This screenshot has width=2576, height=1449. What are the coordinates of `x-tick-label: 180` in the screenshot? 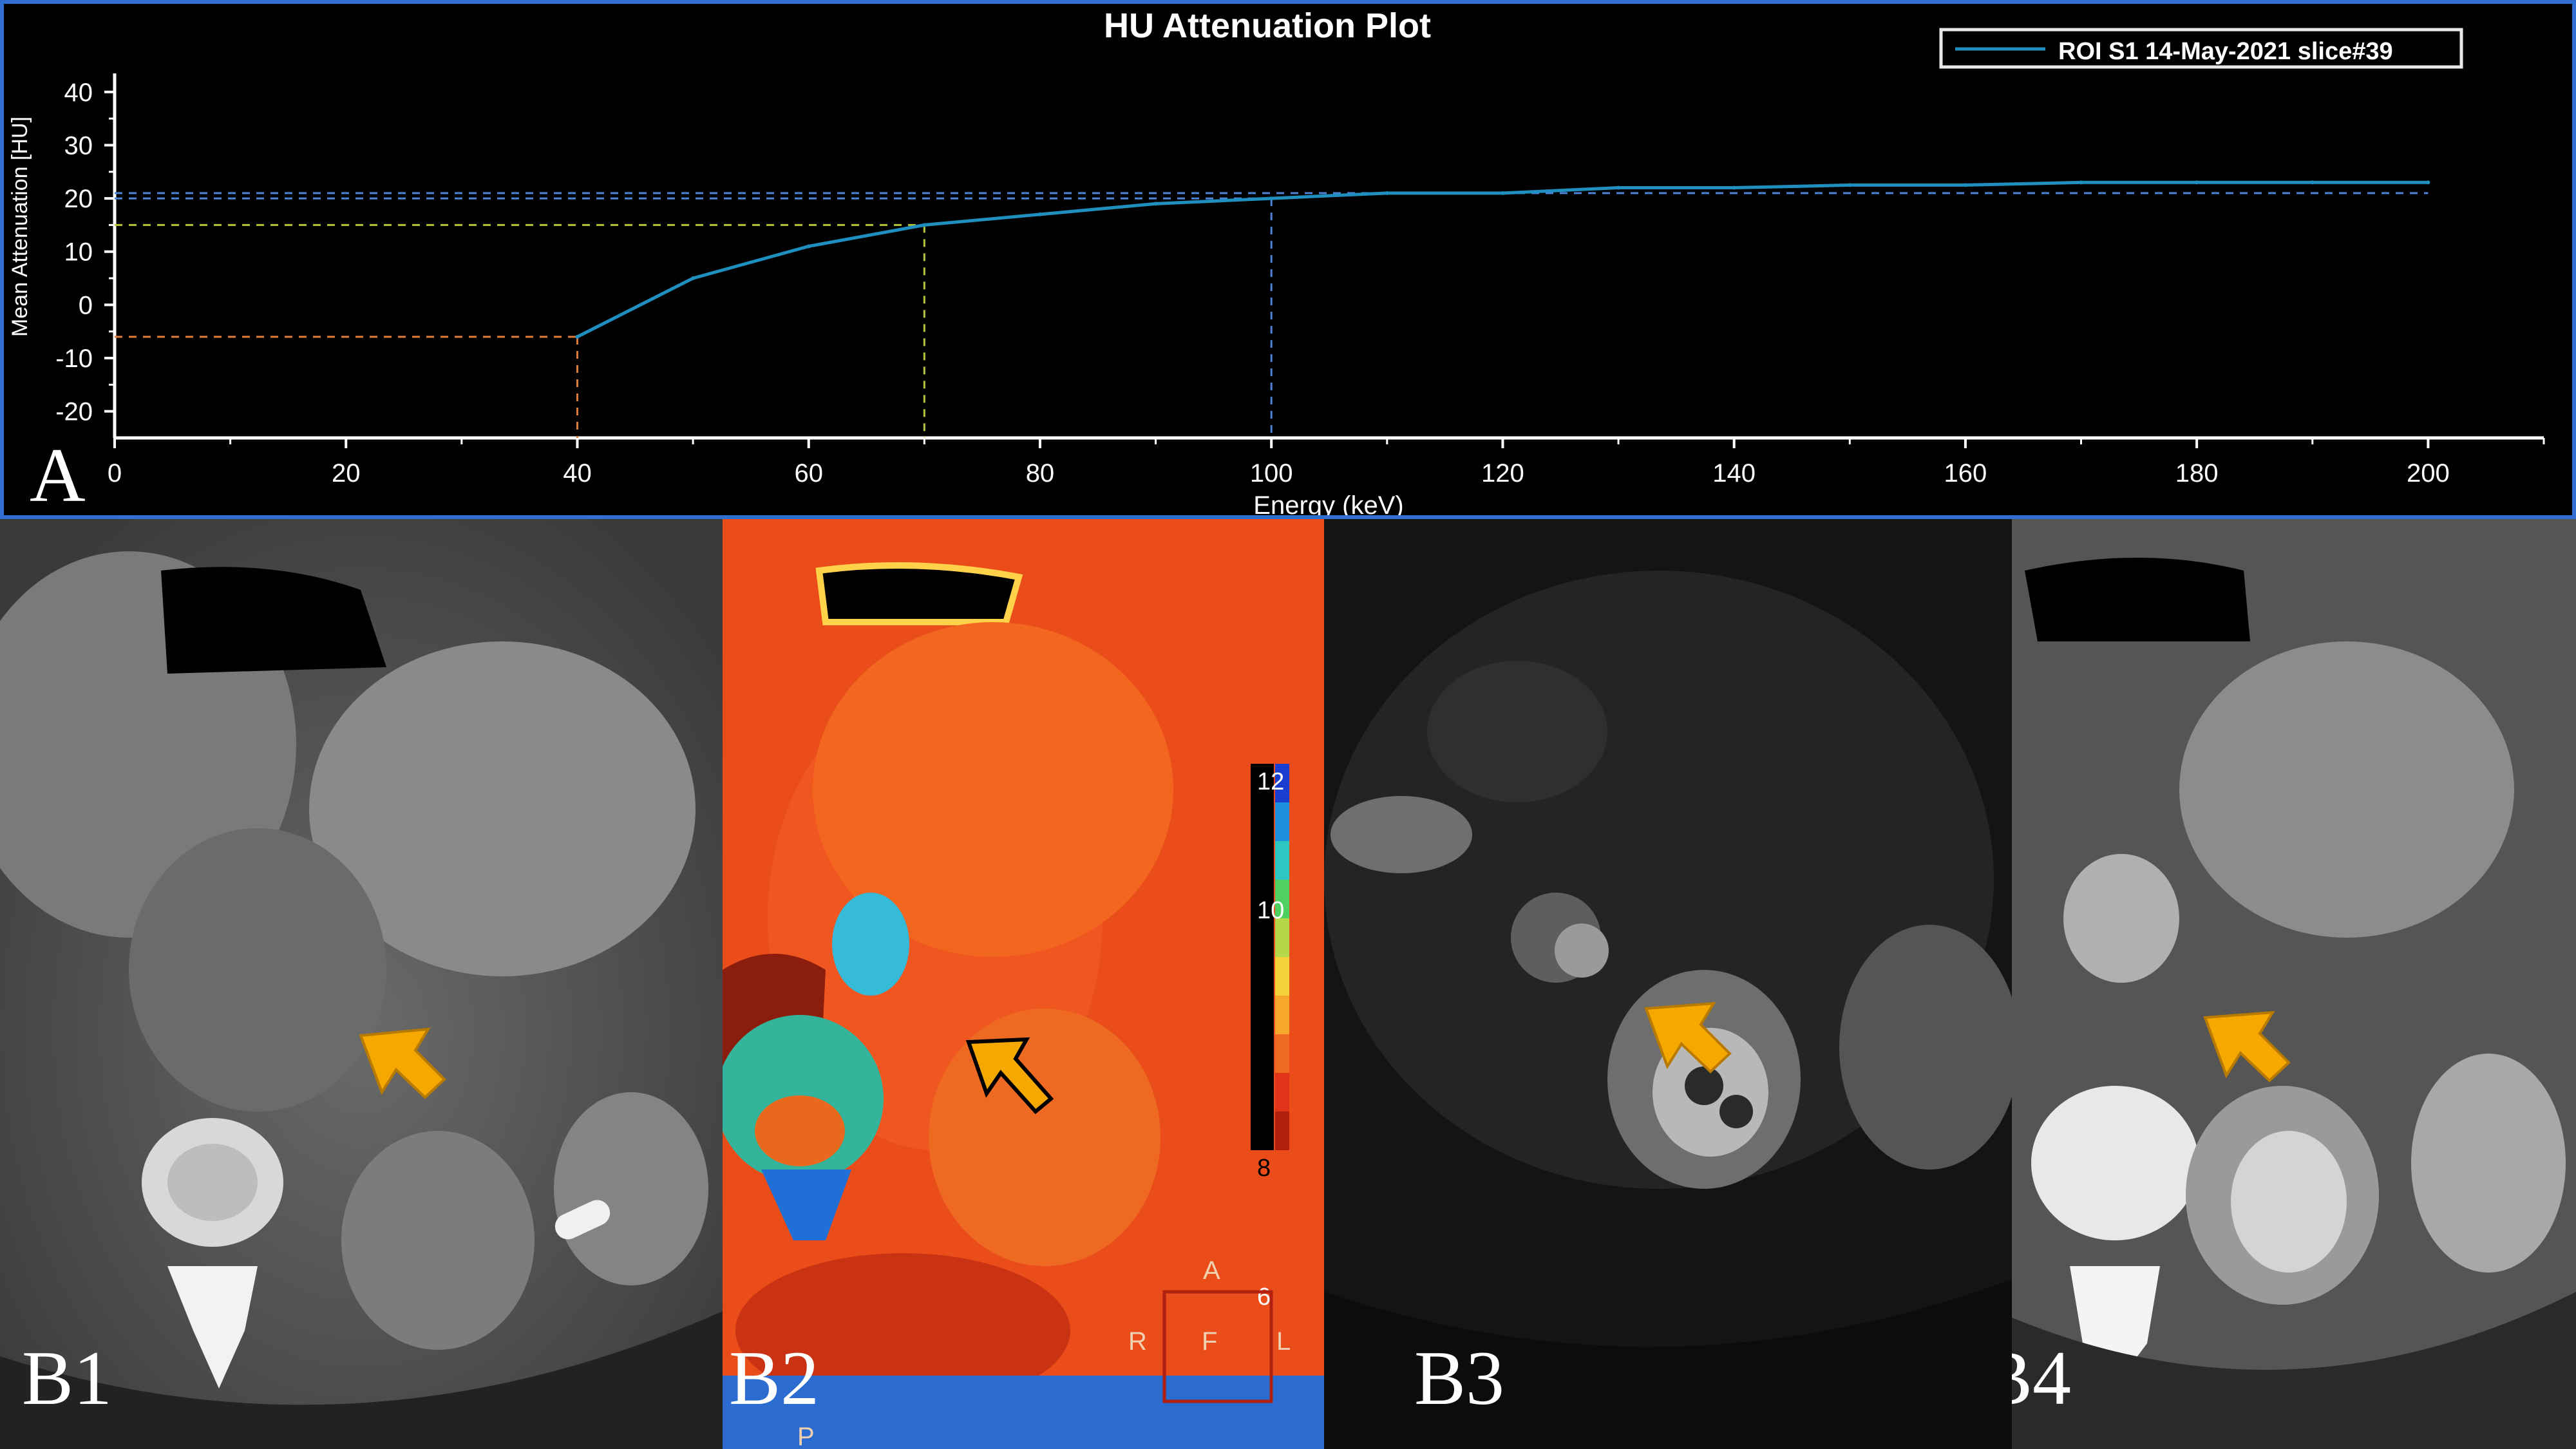 It's located at (2197, 474).